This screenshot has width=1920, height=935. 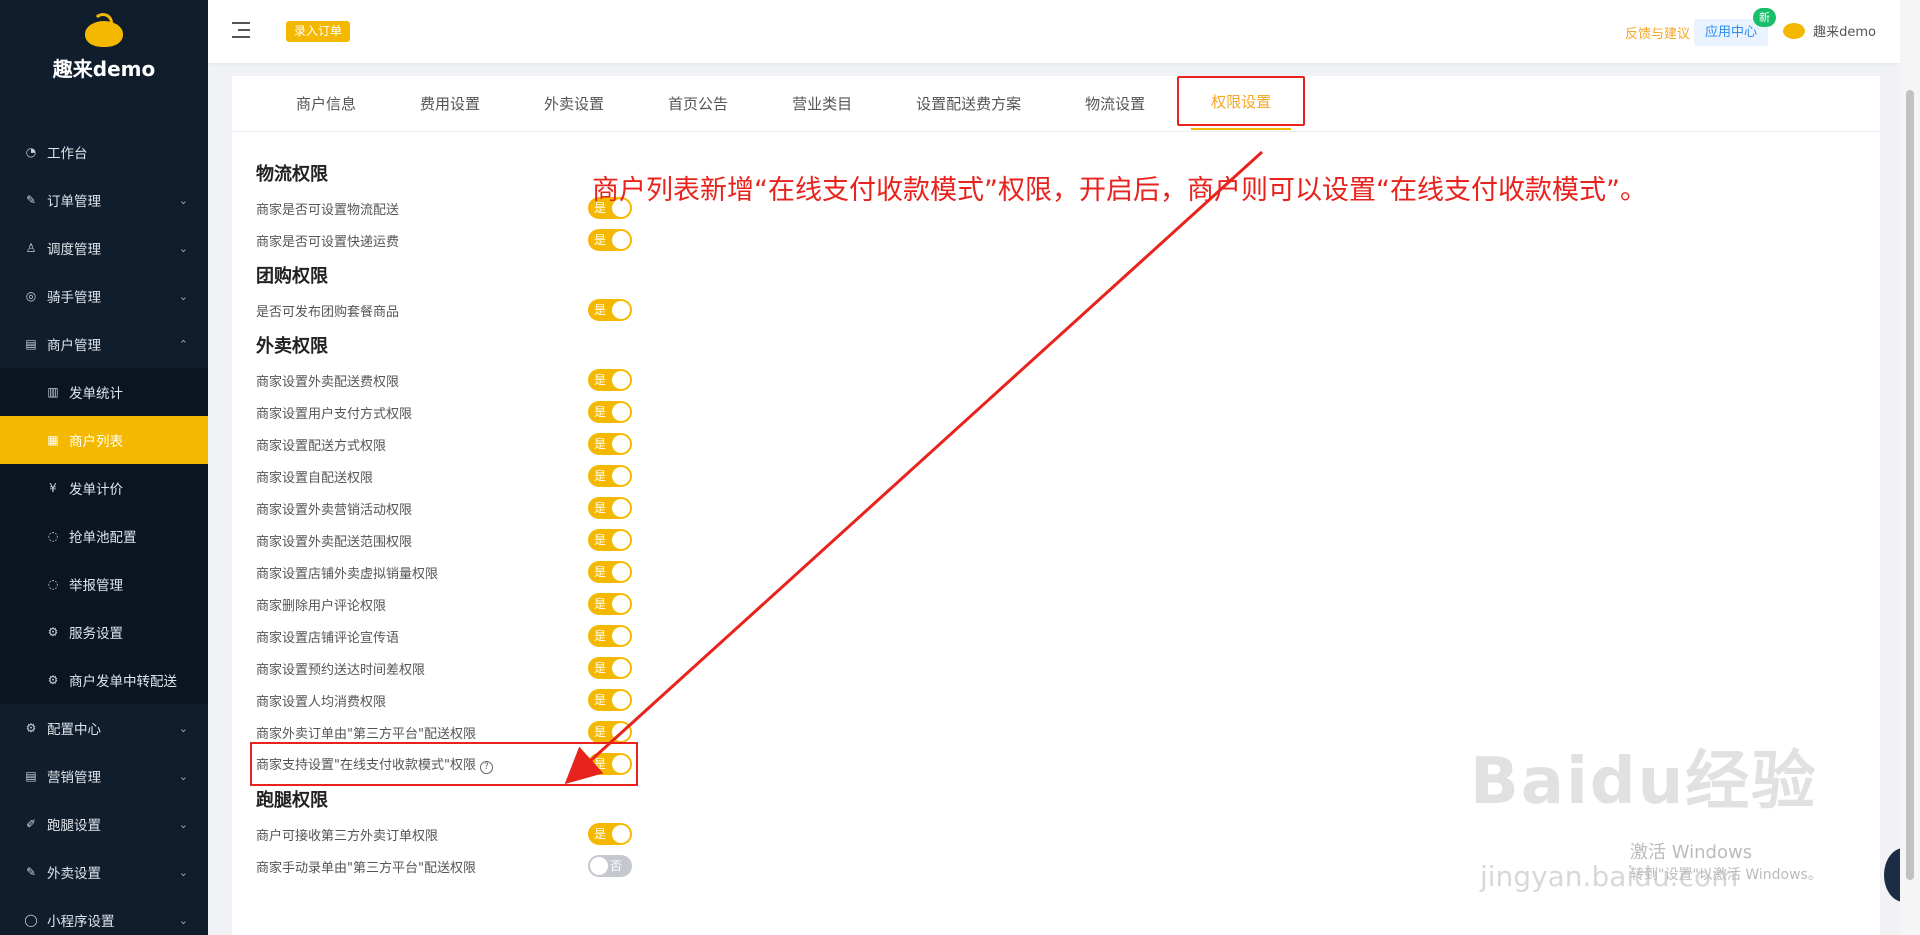 What do you see at coordinates (81, 922) in the screenshot?
I see `sidebar-item-label: 小程序设置` at bounding box center [81, 922].